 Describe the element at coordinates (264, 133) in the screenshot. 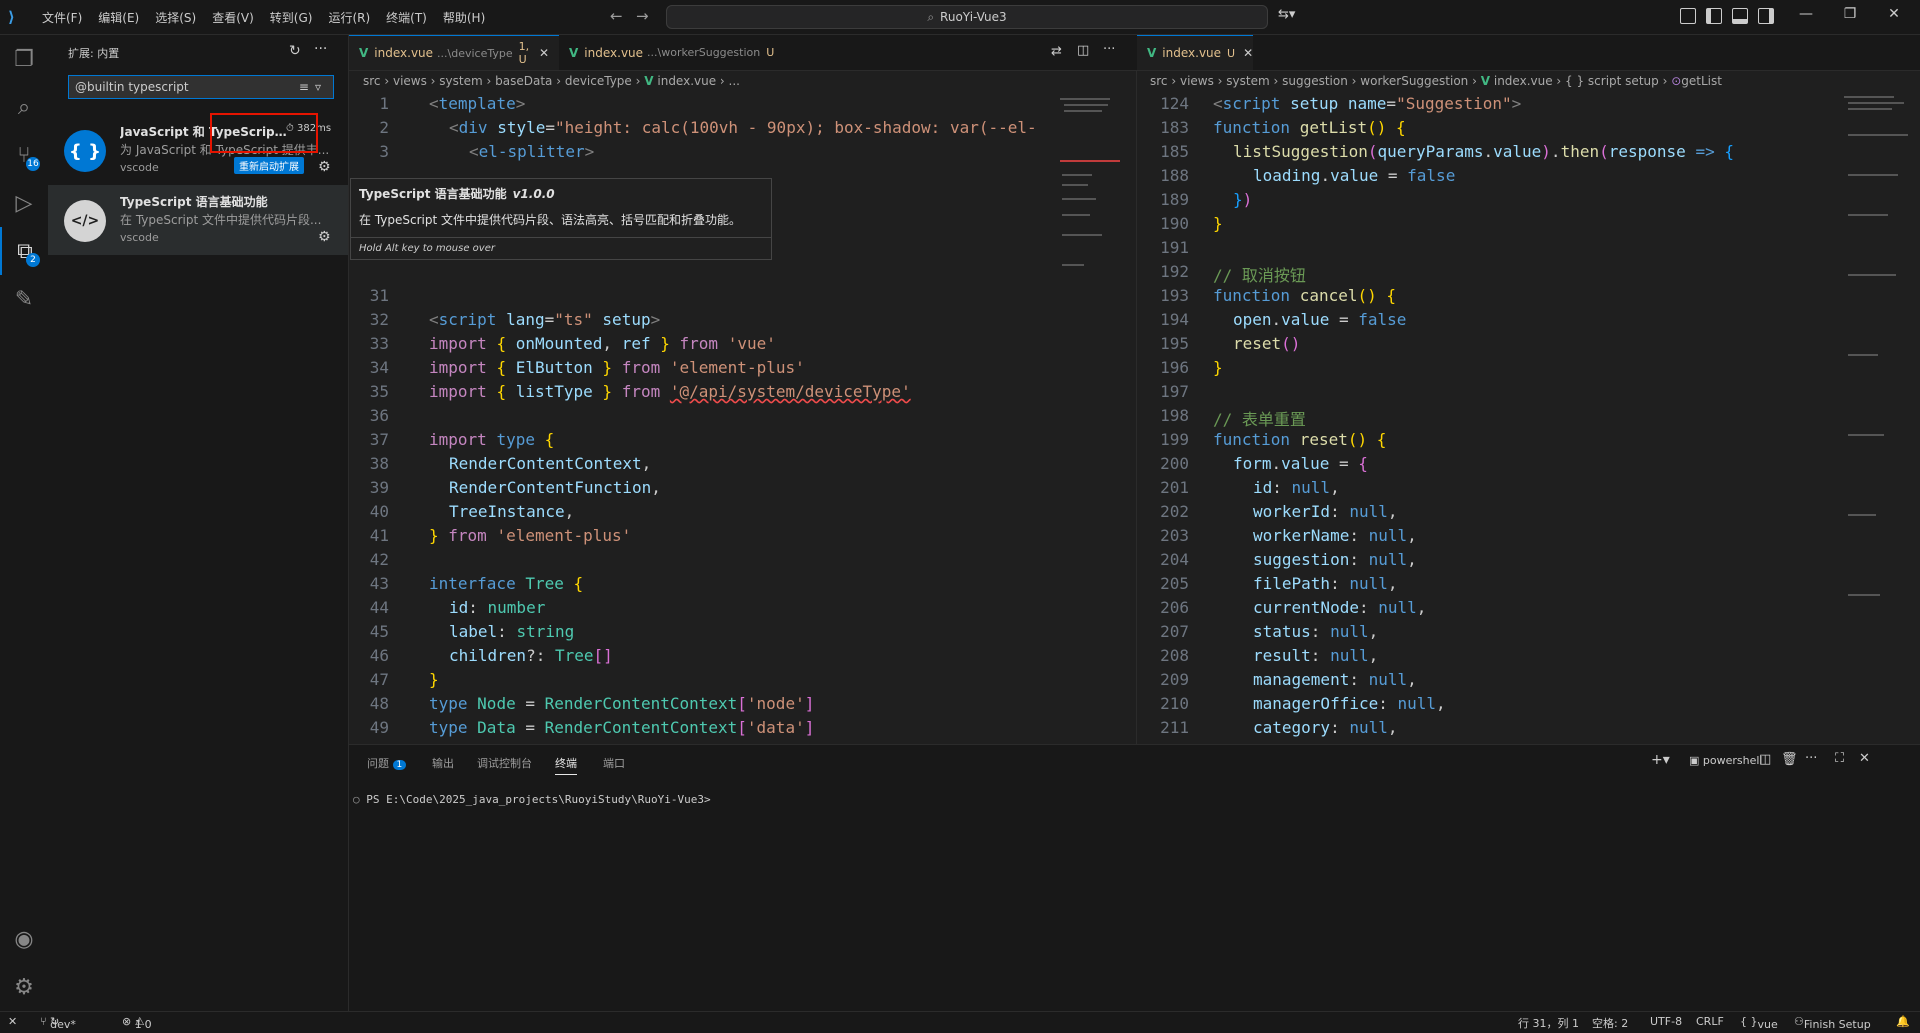

I see `highlight-box` at that location.